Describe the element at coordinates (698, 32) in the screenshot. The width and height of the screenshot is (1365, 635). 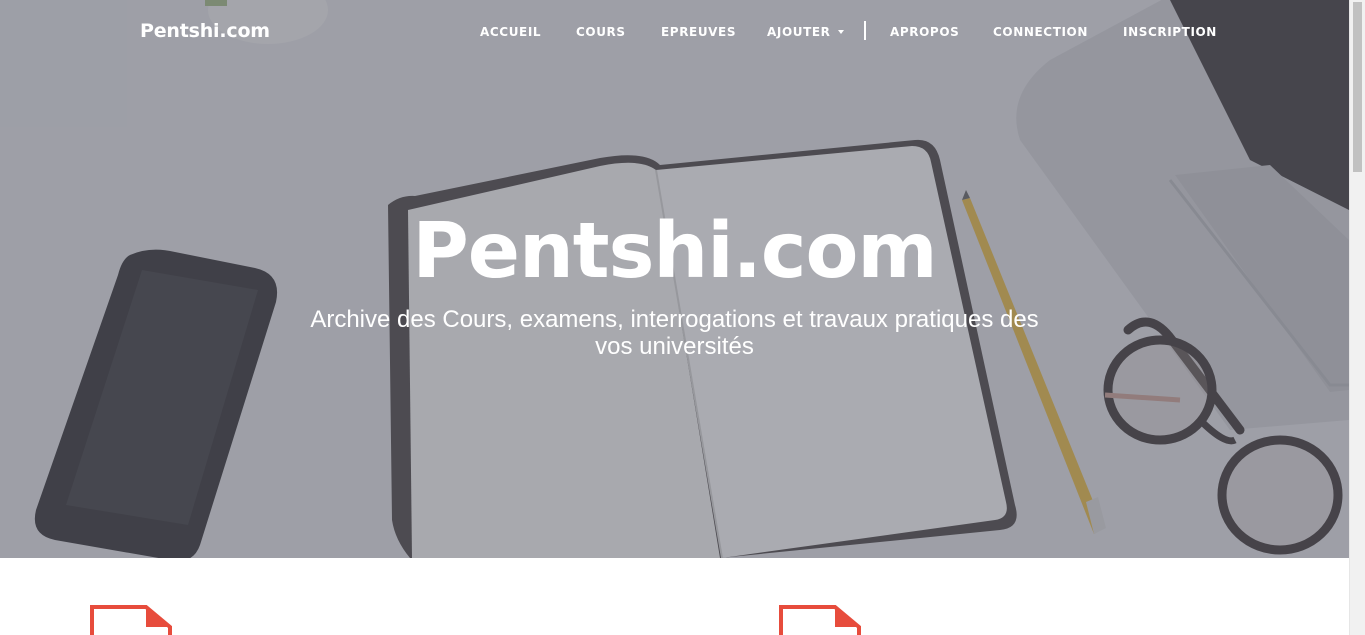
I see `nav-item-epreuves: EPREUVES` at that location.